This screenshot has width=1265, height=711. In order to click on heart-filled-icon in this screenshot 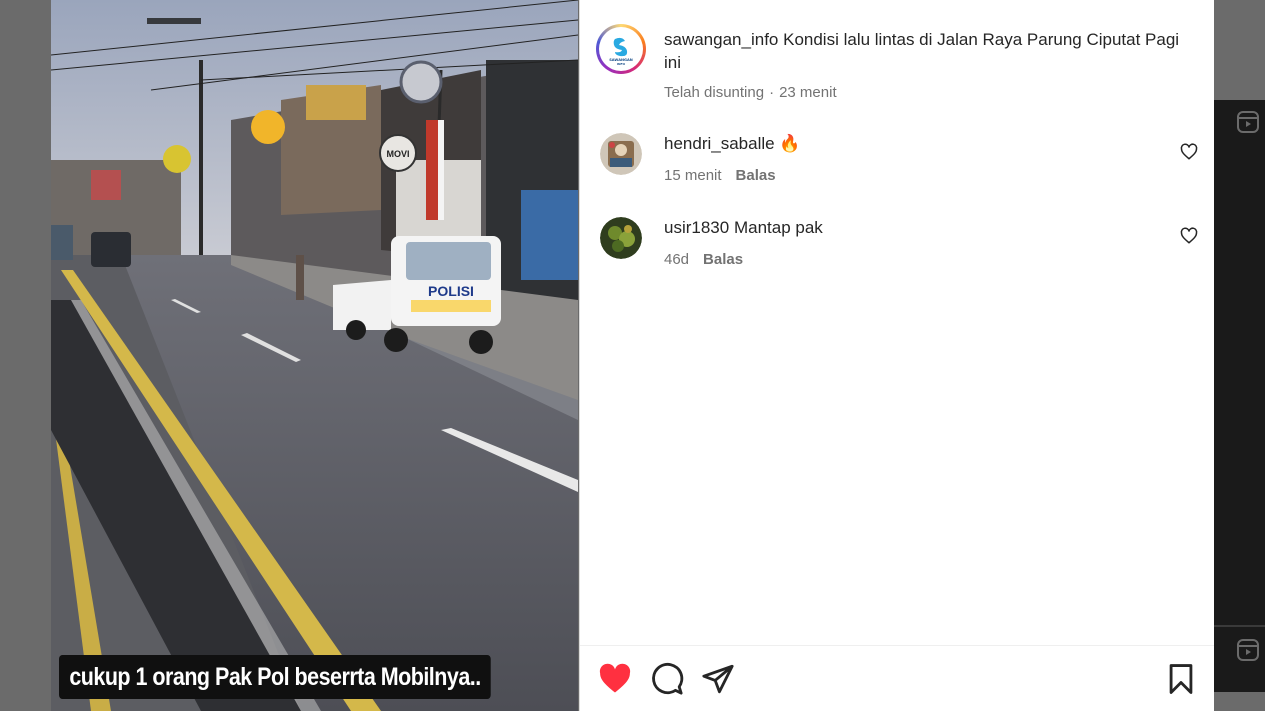, I will do `click(615, 679)`.